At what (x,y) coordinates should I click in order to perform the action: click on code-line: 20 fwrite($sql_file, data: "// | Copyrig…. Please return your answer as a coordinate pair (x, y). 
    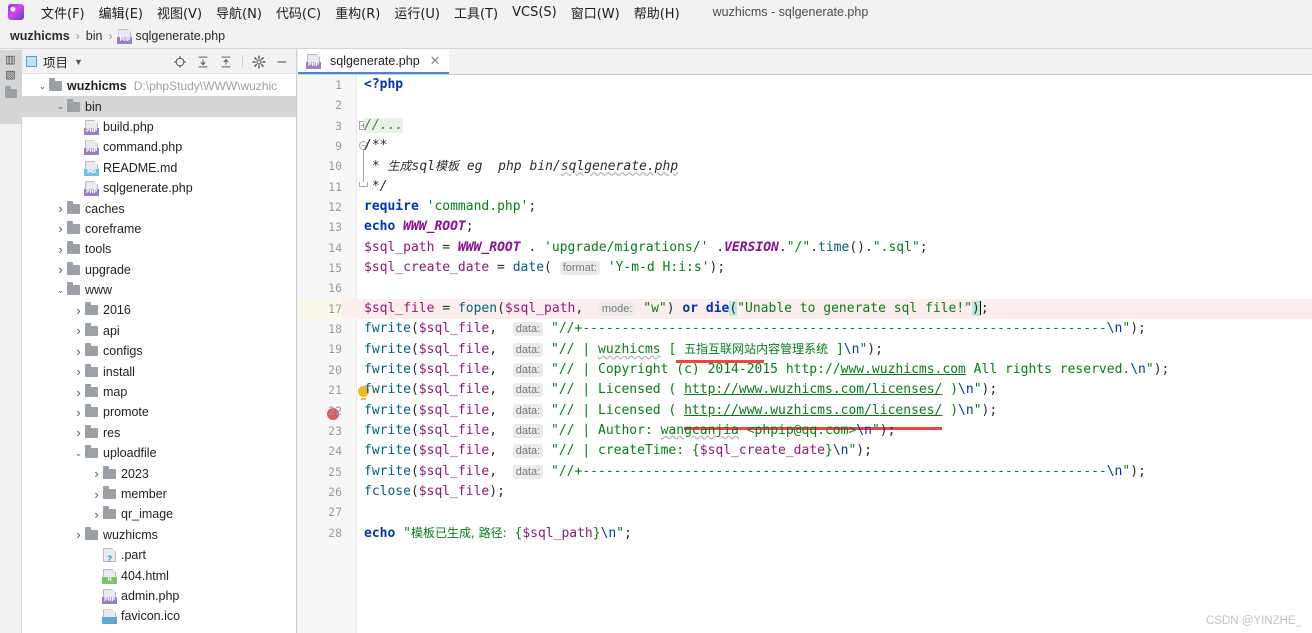
    Looking at the image, I should click on (805, 370).